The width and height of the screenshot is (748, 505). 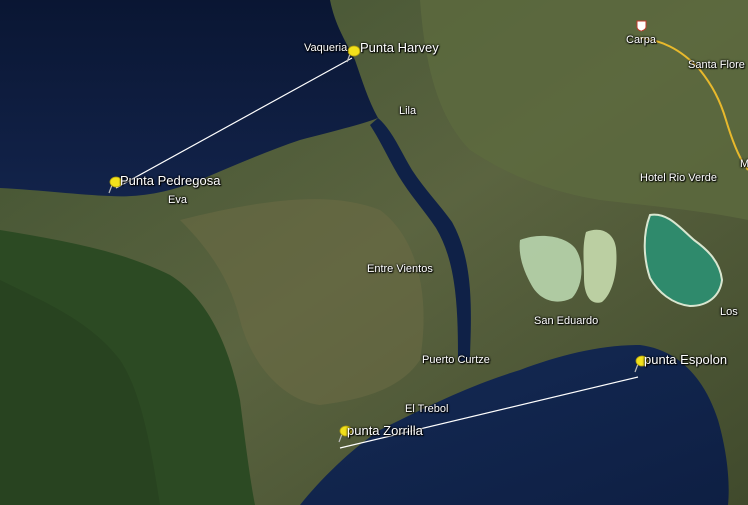 I want to click on route-shield-icon, so click(x=641, y=26).